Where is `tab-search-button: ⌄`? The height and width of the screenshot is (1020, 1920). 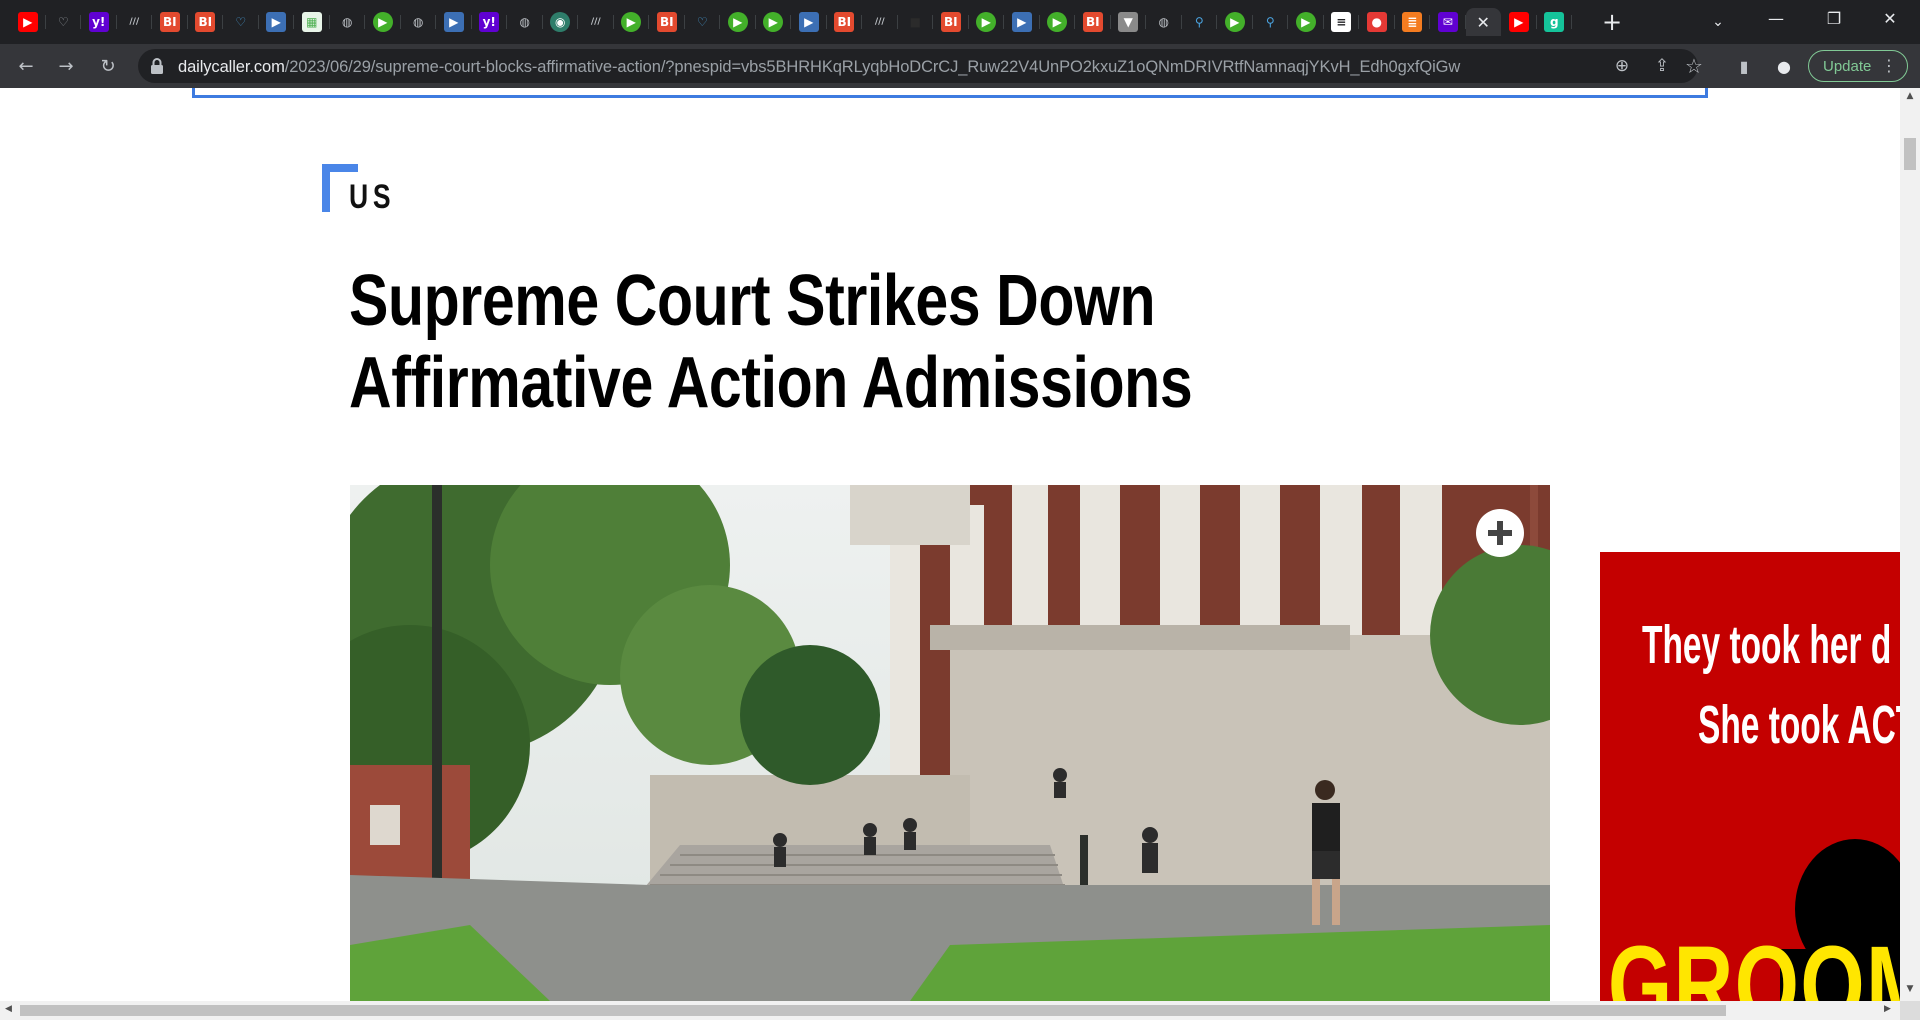
tab-search-button: ⌄ is located at coordinates (1718, 22).